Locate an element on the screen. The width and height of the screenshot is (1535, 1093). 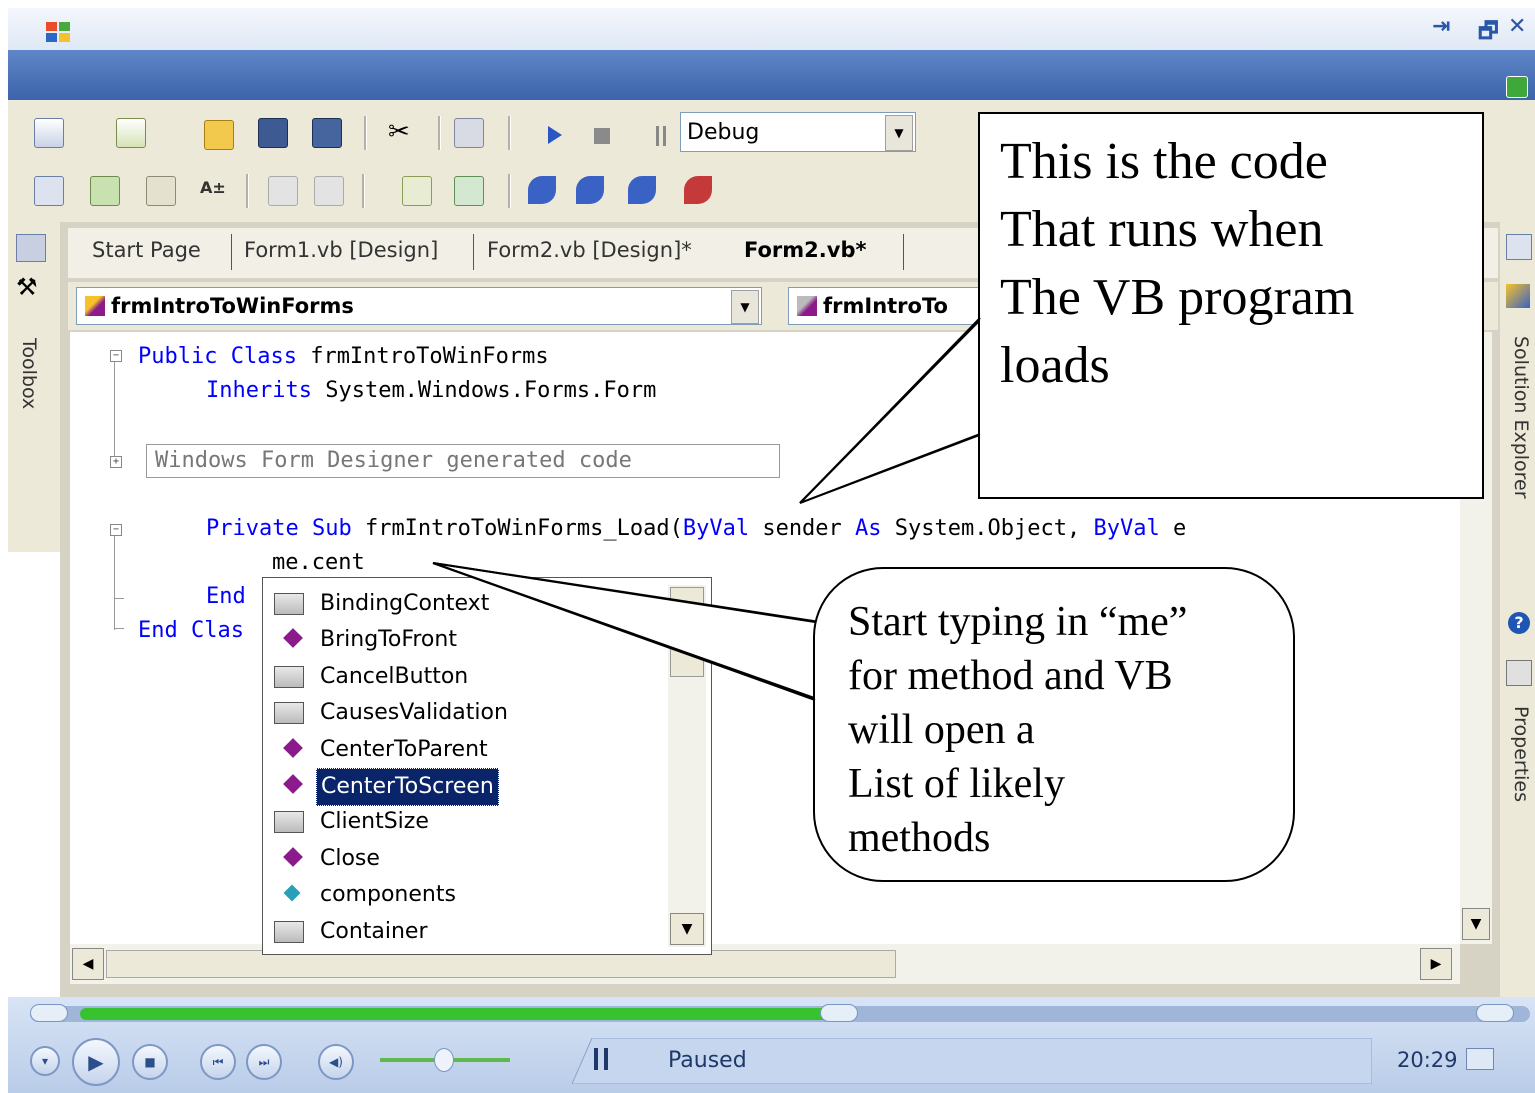
class-select: frmIntroToWinForms ▼ is located at coordinates (419, 306).